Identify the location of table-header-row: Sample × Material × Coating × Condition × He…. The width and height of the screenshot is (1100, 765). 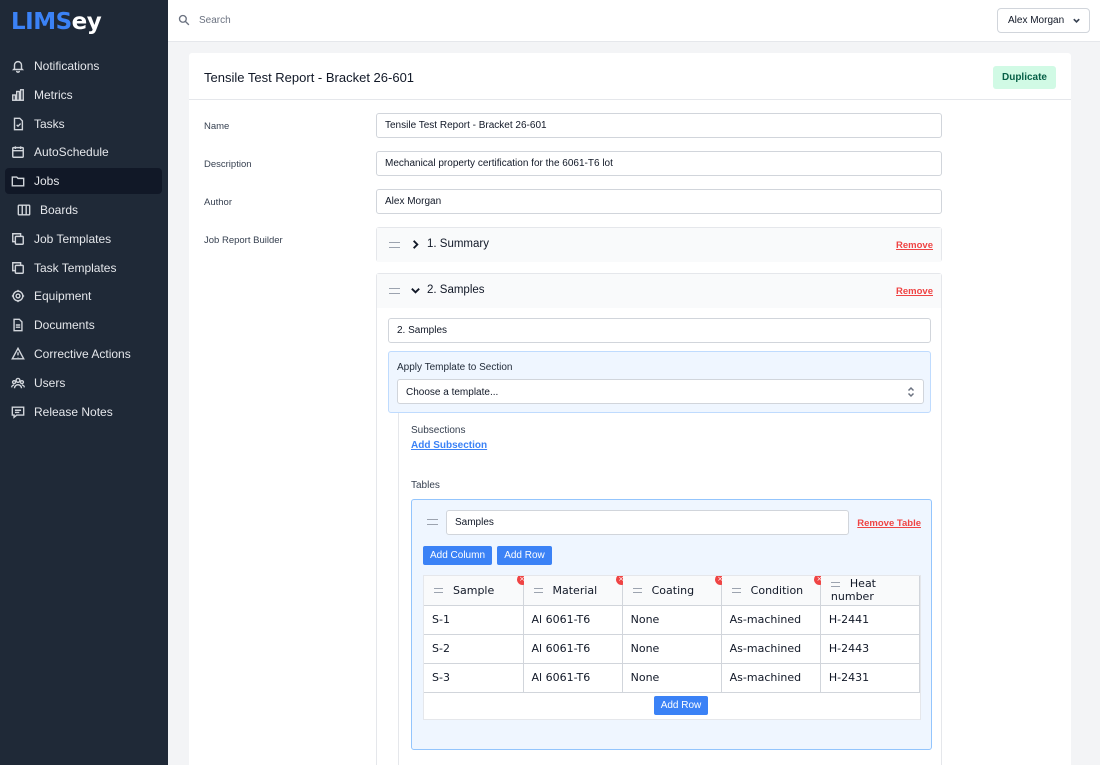
(672, 591).